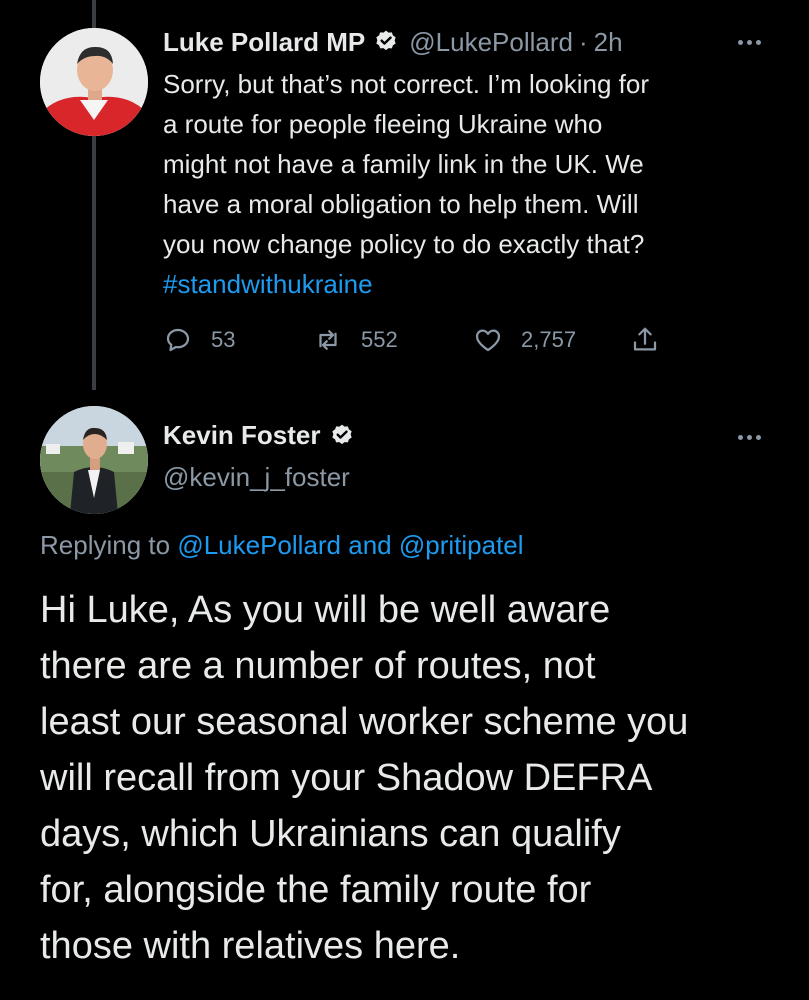 This screenshot has width=809, height=1000. Describe the element at coordinates (268, 284) in the screenshot. I see `hashtag-link: #standwithukraine` at that location.